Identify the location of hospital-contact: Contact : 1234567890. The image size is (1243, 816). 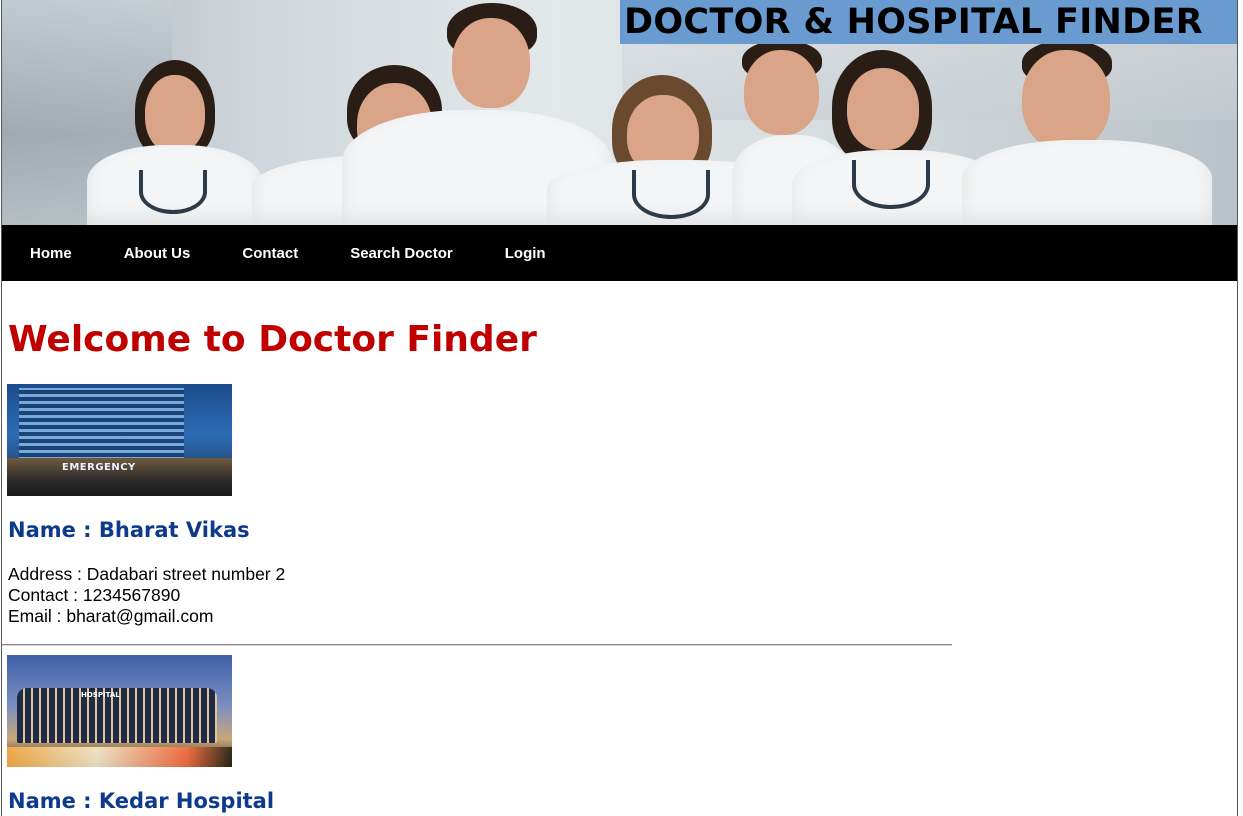
(94, 595).